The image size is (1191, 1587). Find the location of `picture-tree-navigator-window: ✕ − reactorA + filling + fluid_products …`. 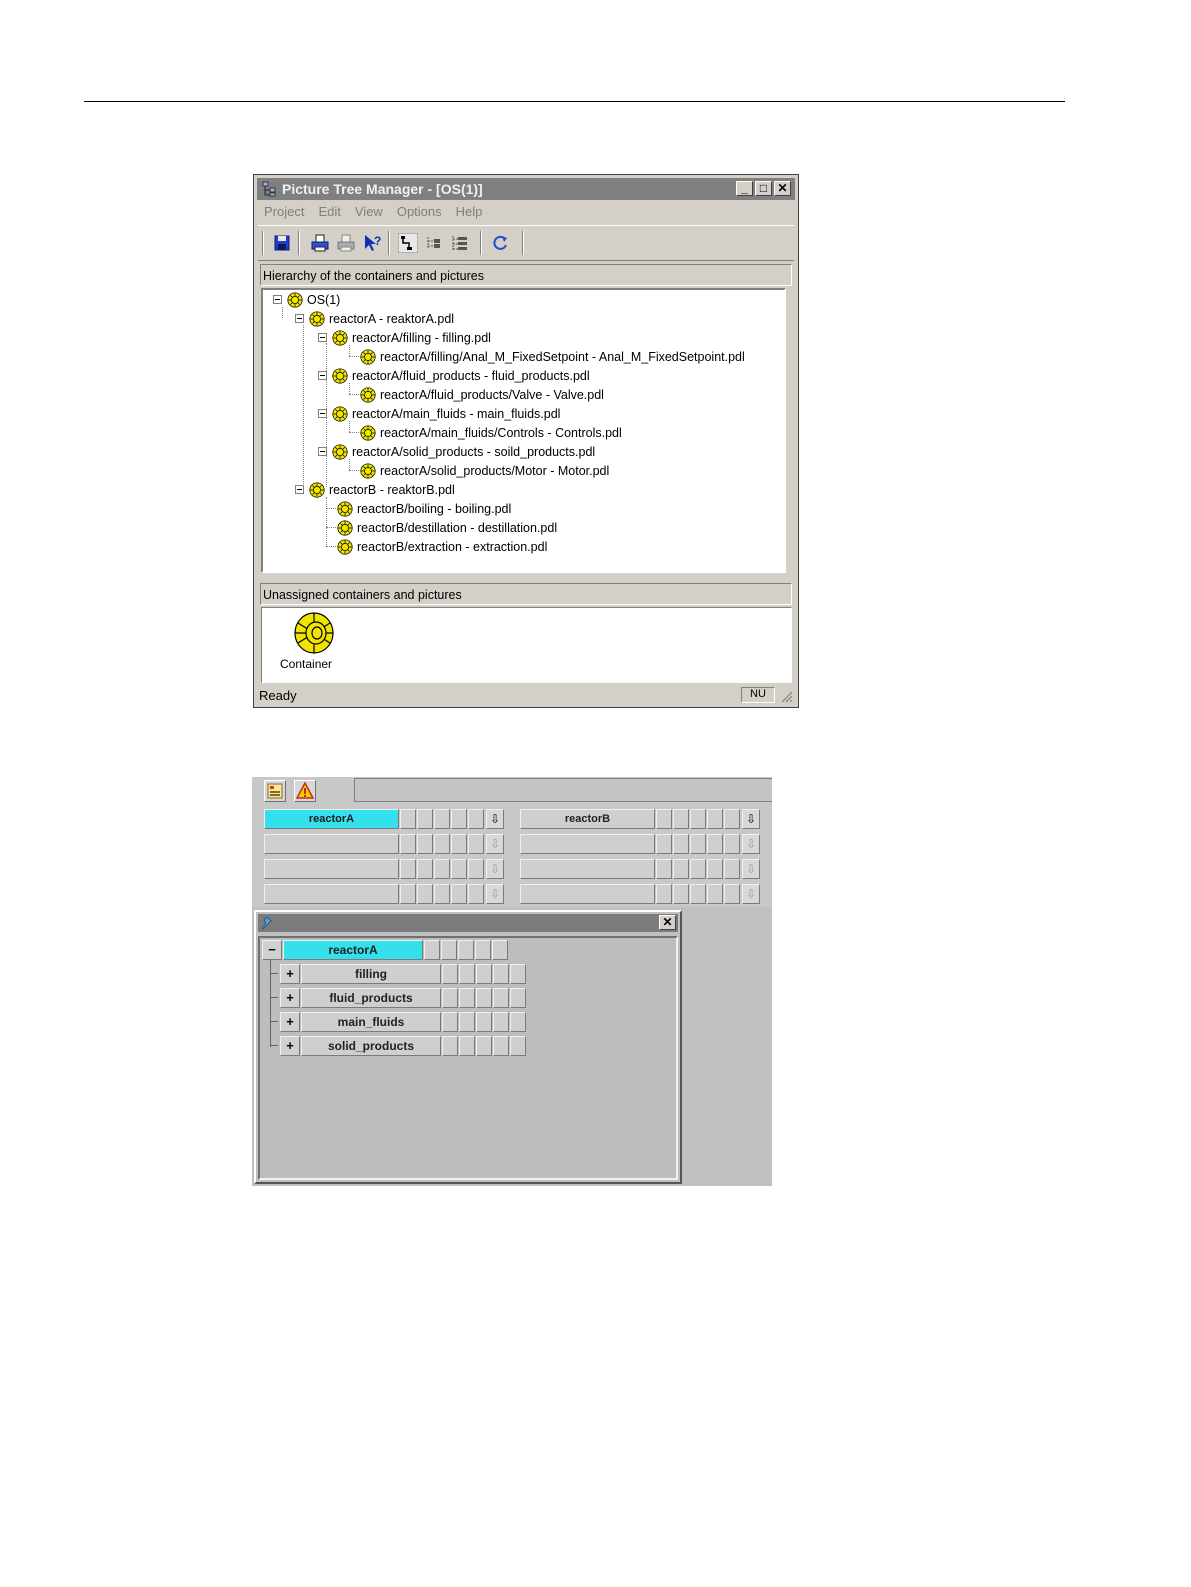

picture-tree-navigator-window: ✕ − reactorA + filling + fluid_products … is located at coordinates (468, 1047).